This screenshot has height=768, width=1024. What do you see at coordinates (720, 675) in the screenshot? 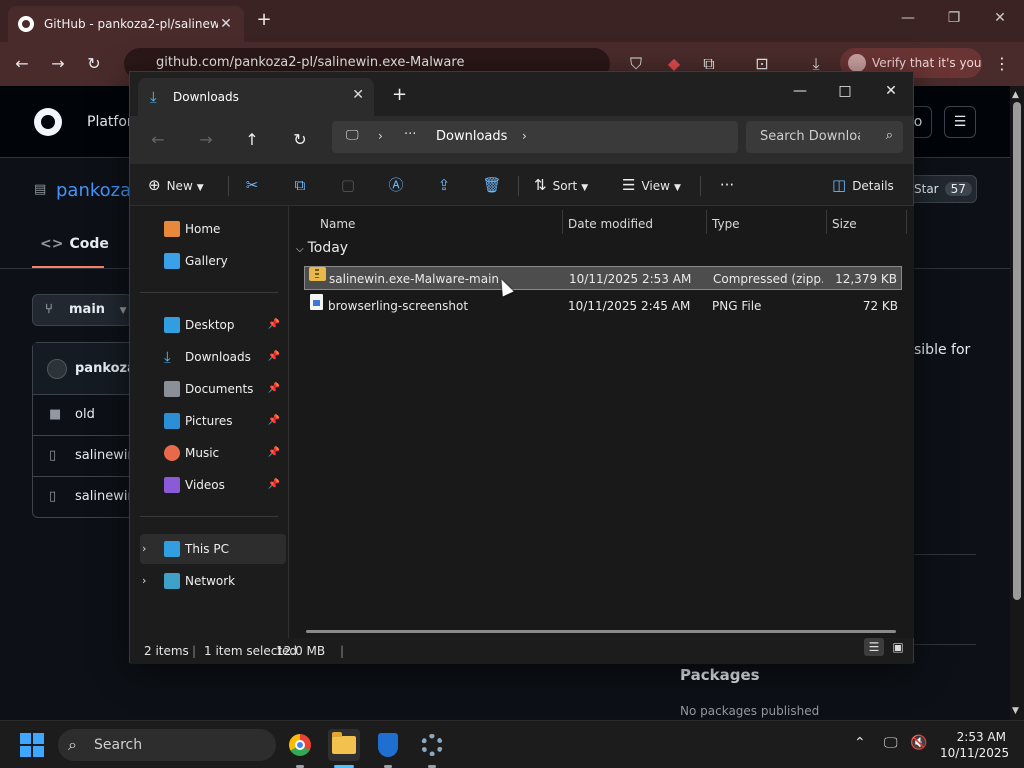
I see `packages-heading: Packages` at bounding box center [720, 675].